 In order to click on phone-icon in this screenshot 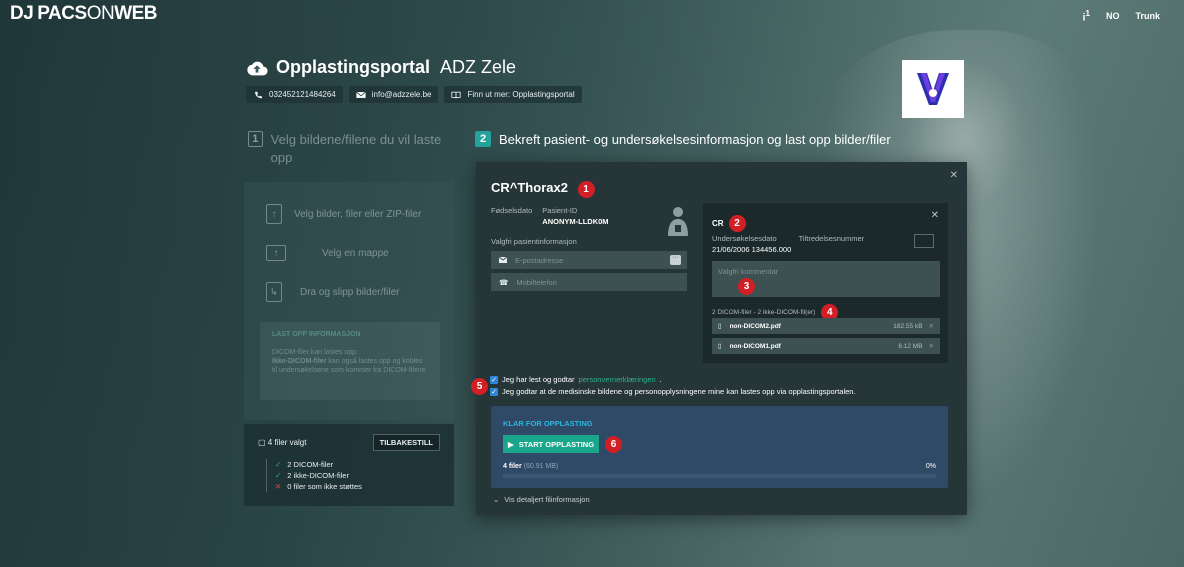, I will do `click(258, 94)`.